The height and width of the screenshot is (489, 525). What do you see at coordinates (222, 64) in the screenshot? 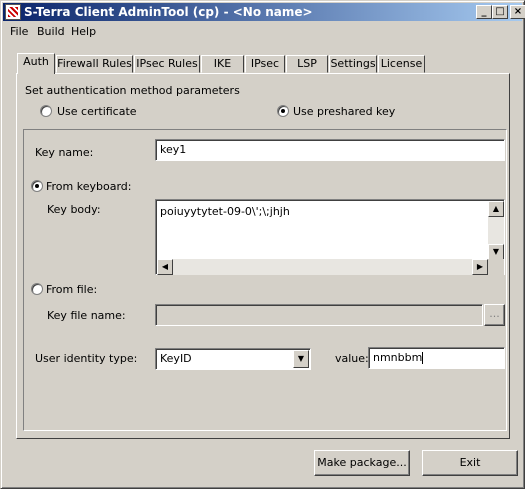
I see `tab-ike: IKE` at bounding box center [222, 64].